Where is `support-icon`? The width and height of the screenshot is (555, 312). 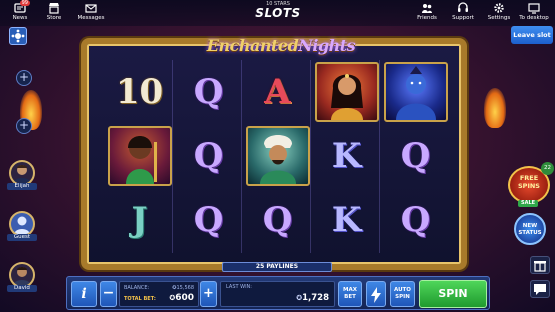
support-icon is located at coordinates (463, 8).